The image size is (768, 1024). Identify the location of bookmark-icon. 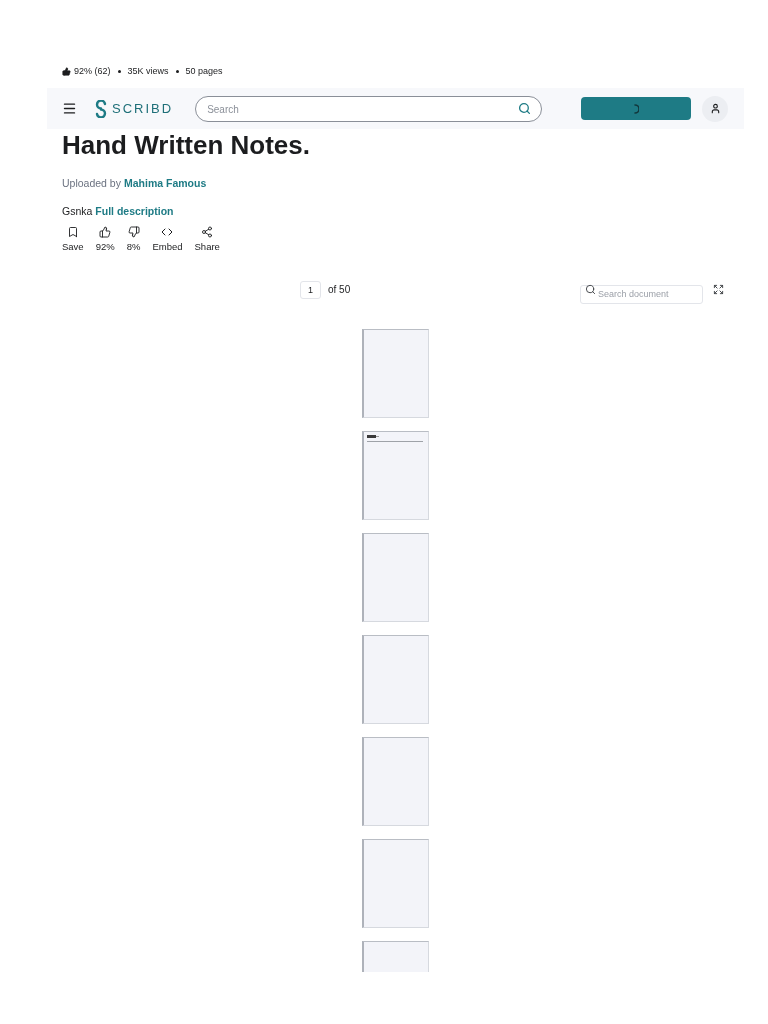
(72, 232).